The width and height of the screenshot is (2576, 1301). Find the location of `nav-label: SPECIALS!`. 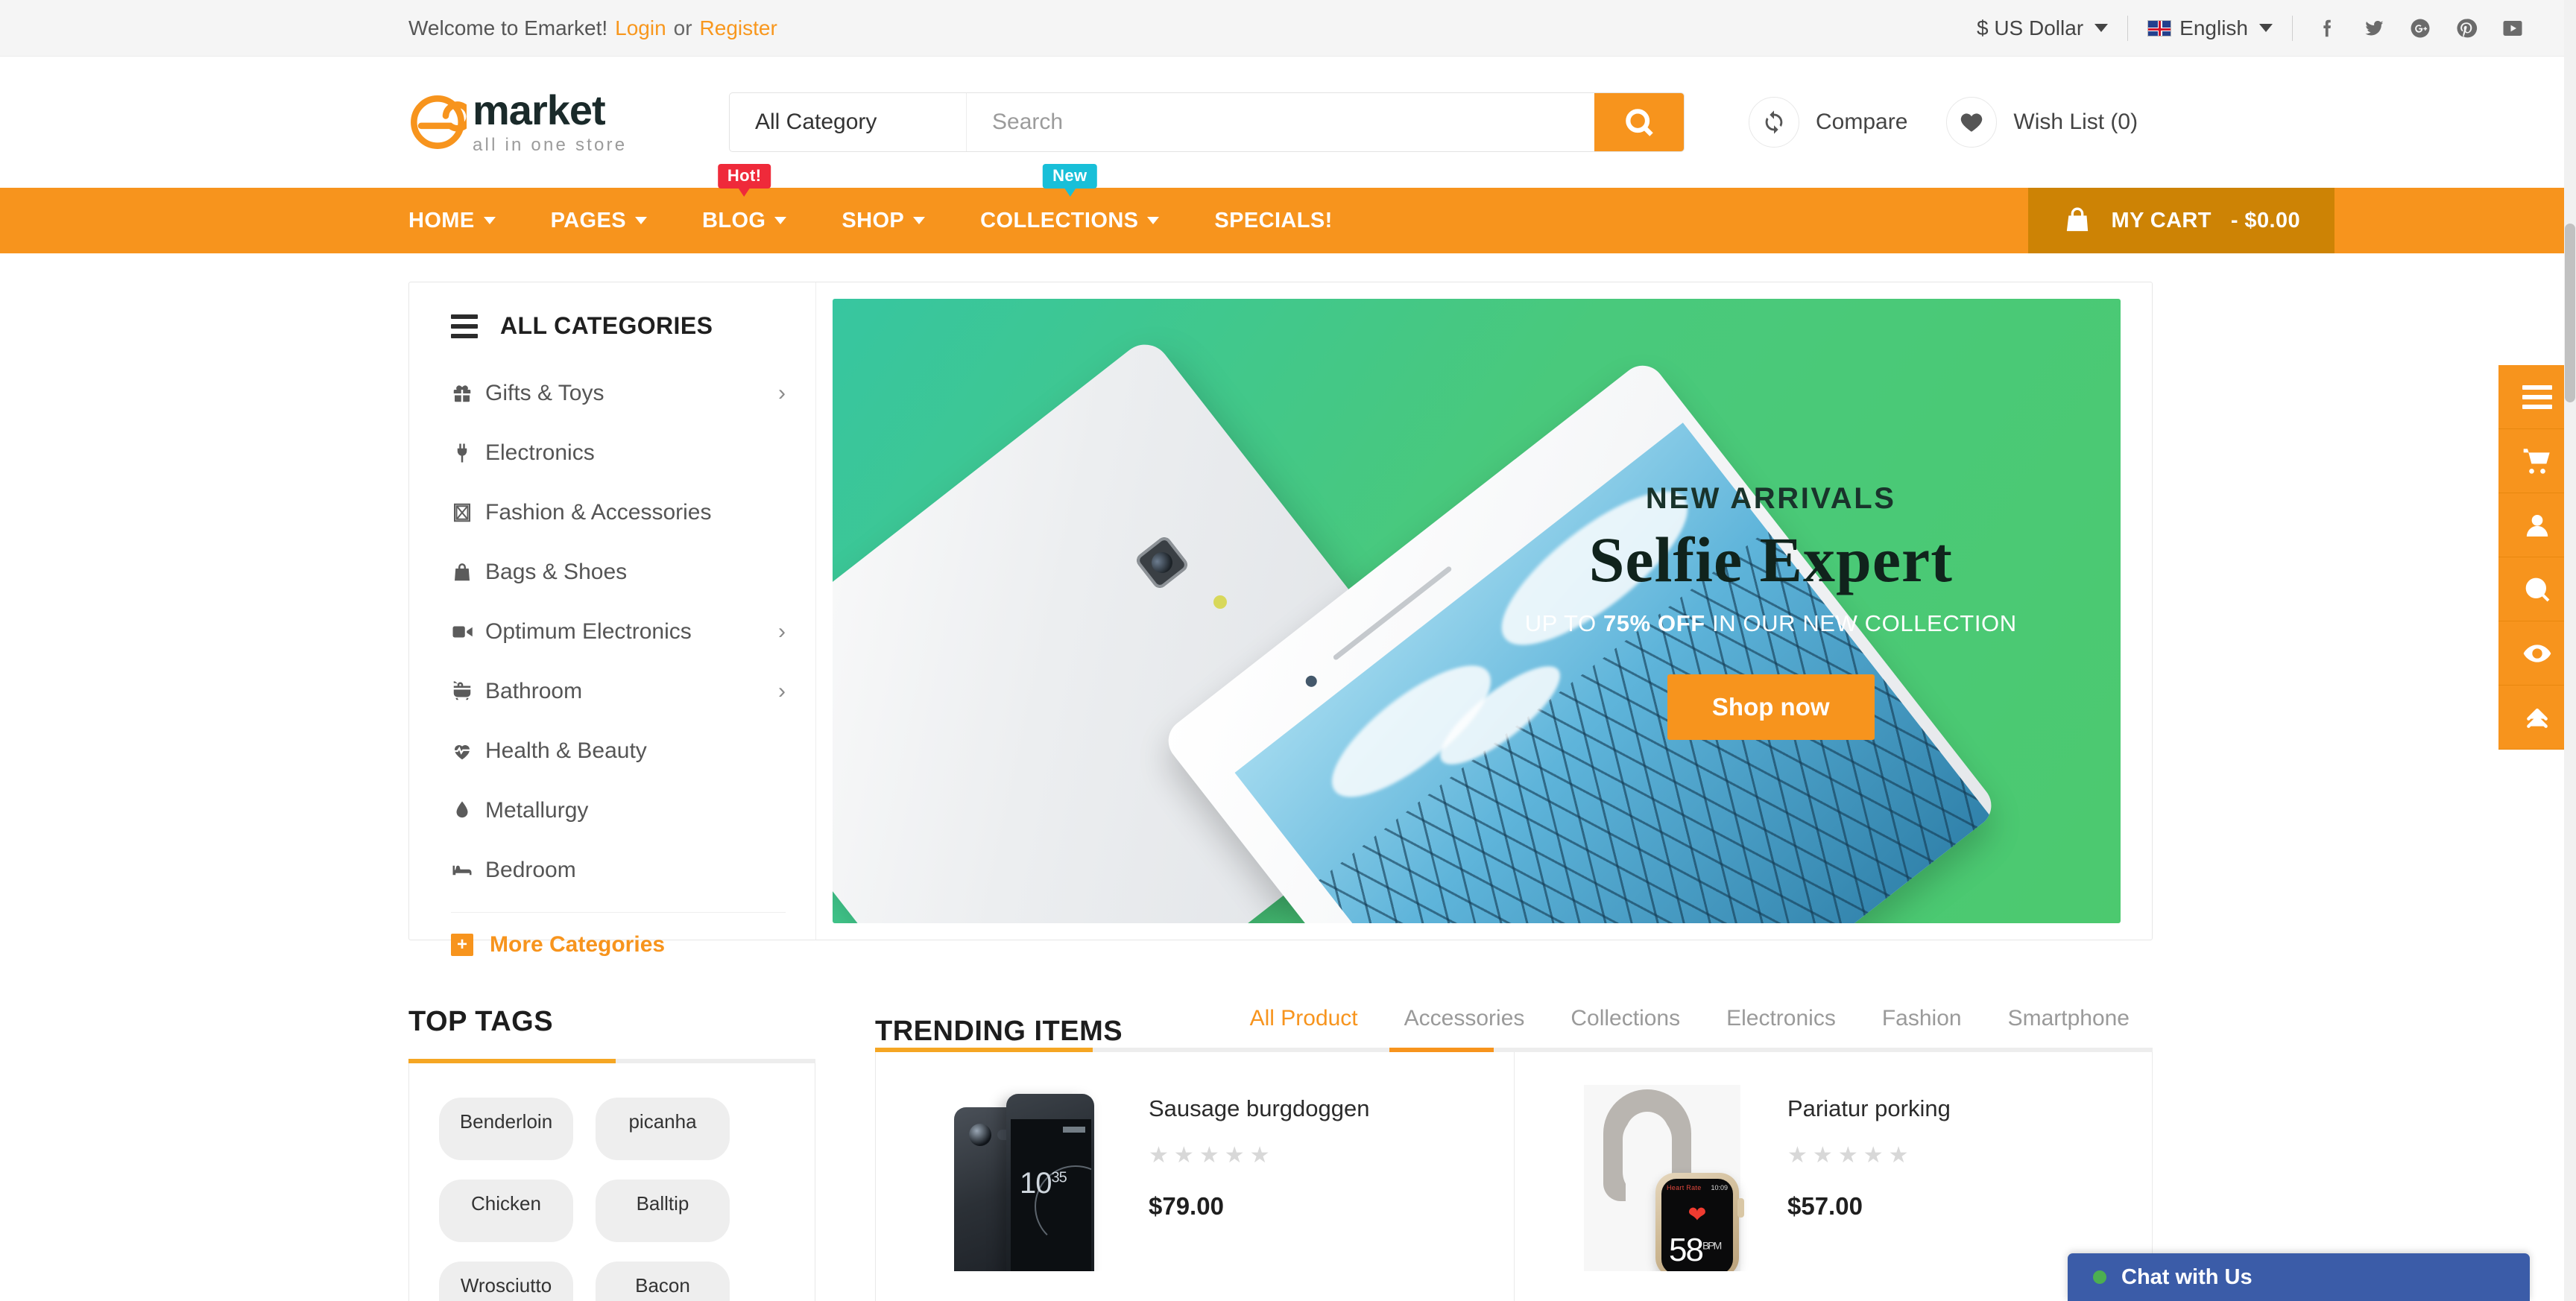

nav-label: SPECIALS! is located at coordinates (1273, 220).